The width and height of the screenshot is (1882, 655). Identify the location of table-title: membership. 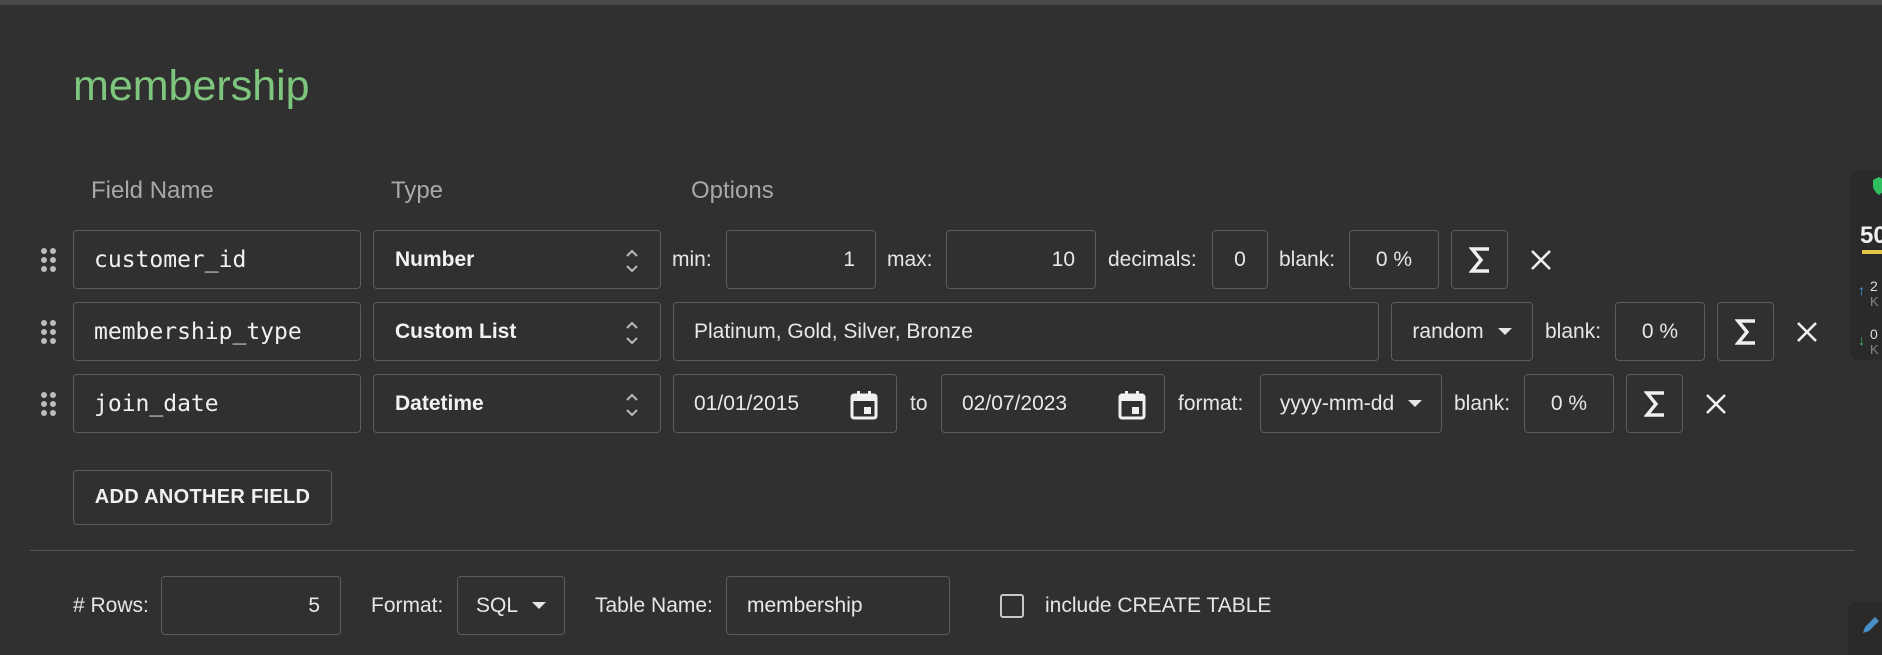
(191, 86).